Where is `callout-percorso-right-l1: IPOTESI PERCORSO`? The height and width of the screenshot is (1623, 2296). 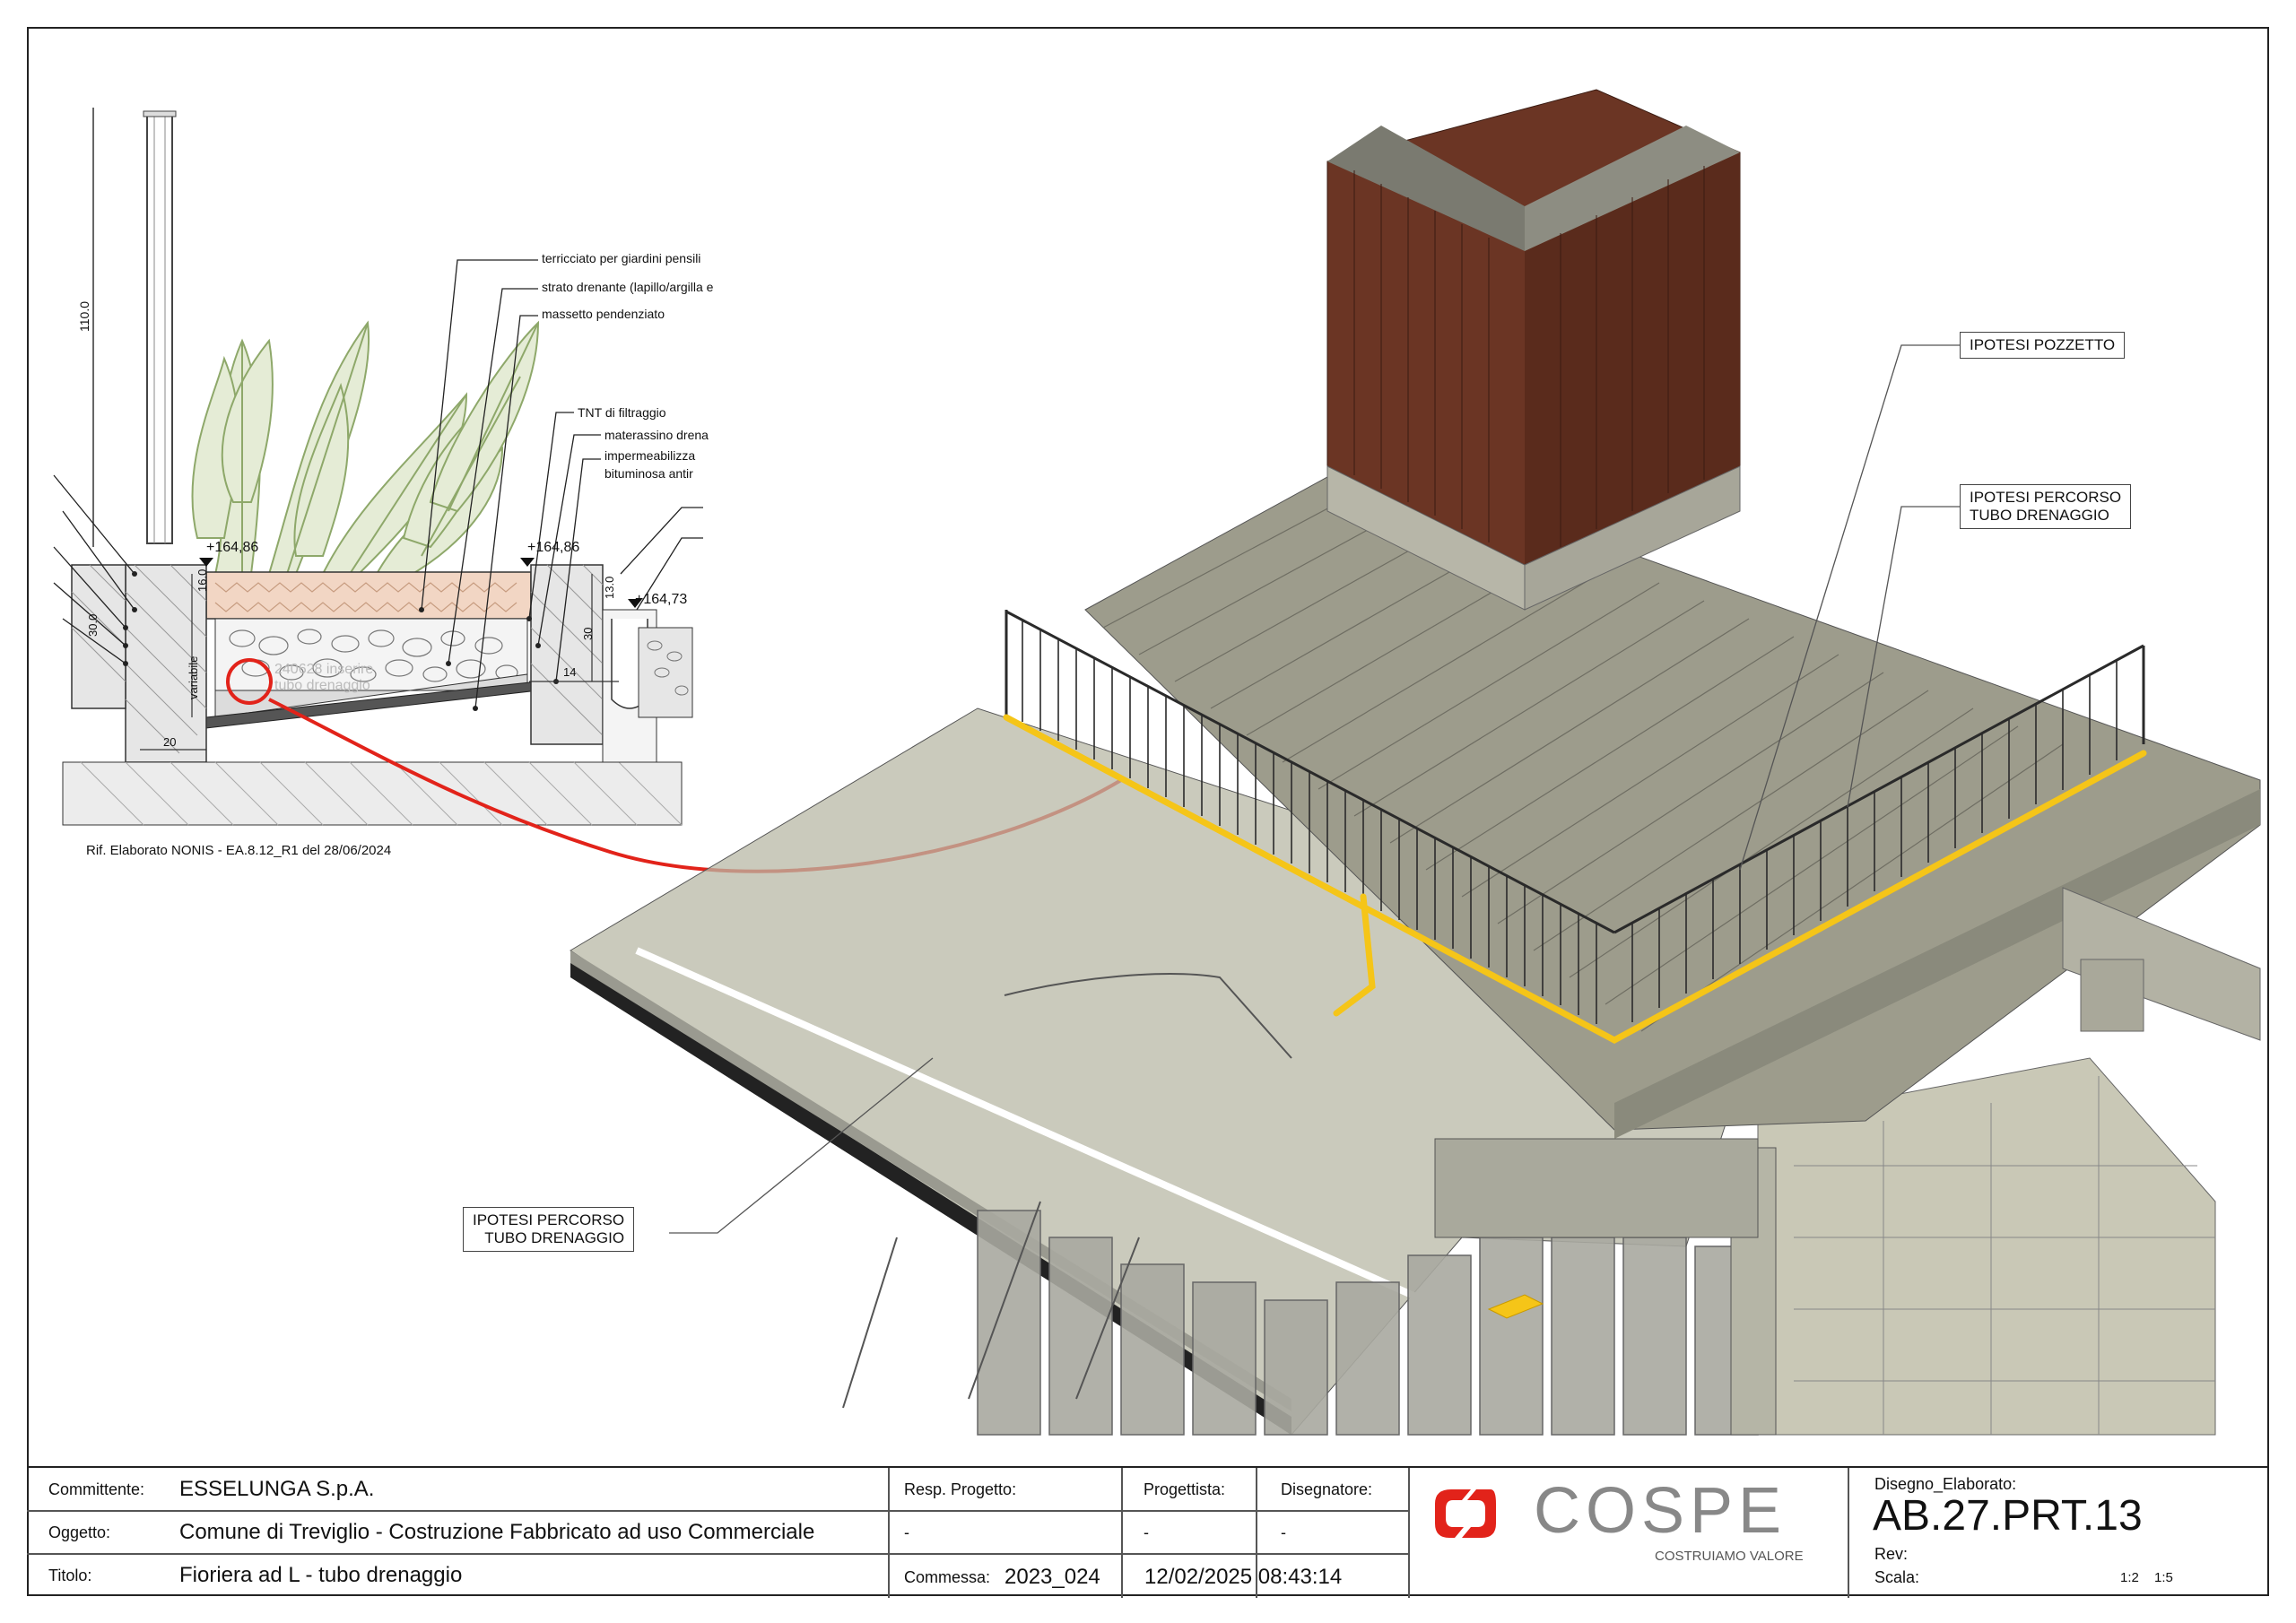 callout-percorso-right-l1: IPOTESI PERCORSO is located at coordinates (2046, 498).